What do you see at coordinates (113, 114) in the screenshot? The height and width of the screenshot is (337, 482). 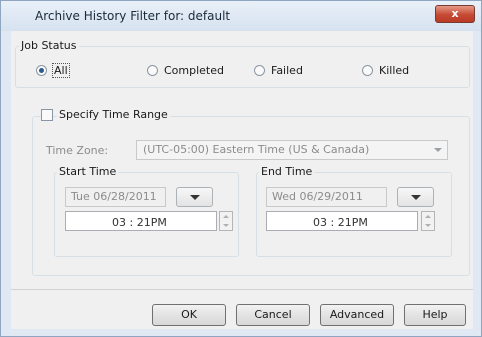 I see `specify-time-range-label: Specify Time Range` at bounding box center [113, 114].